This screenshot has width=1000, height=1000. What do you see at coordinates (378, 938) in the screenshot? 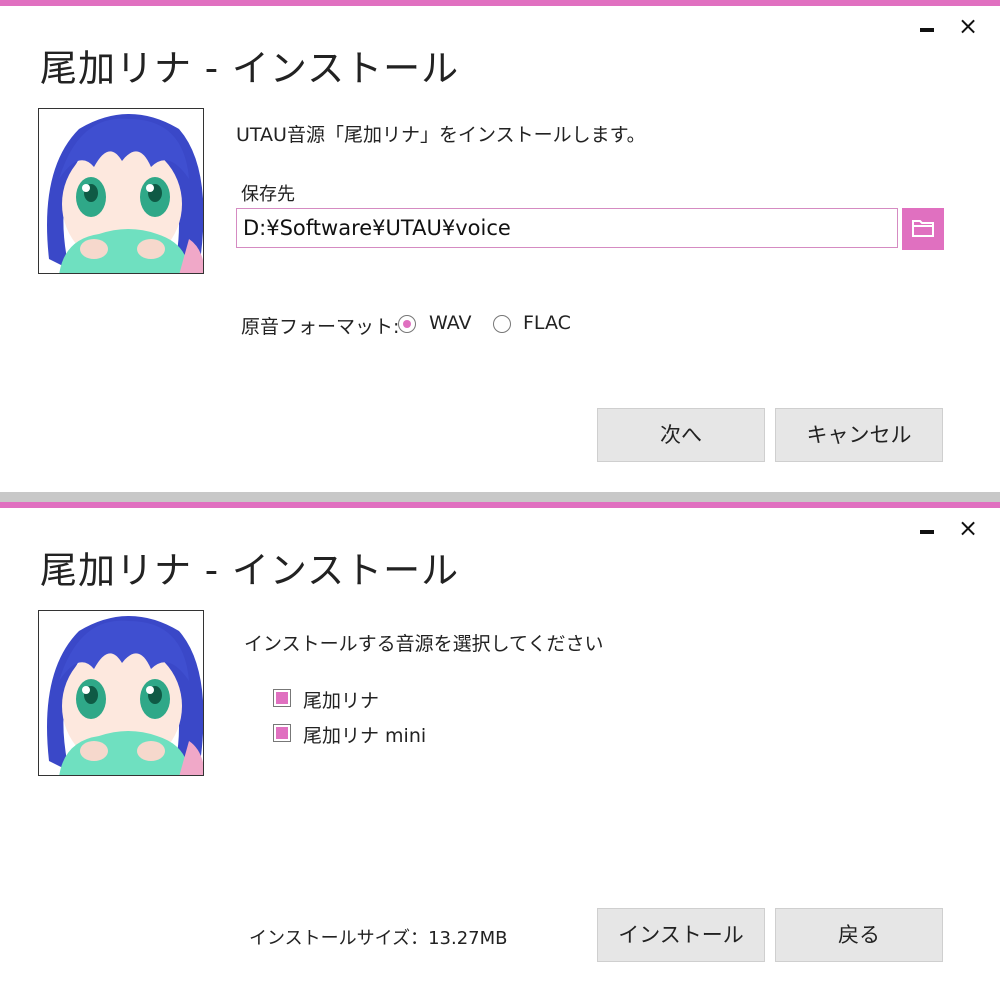
I see `install-size-label: インストールサイズ：13.27MB` at bounding box center [378, 938].